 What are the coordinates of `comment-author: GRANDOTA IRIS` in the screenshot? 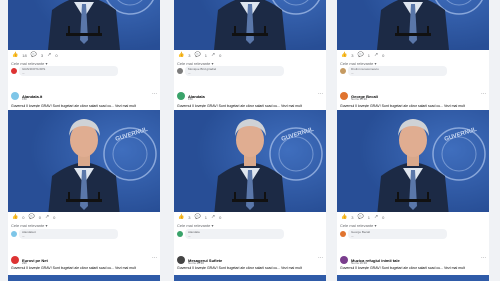 It's located at (34, 69).